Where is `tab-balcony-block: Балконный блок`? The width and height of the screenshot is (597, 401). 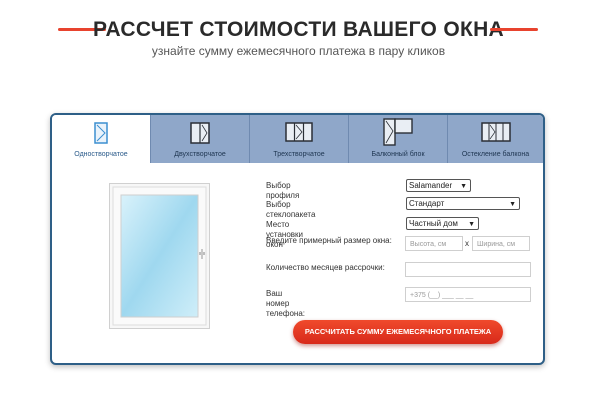 tab-balcony-block: Балконный блок is located at coordinates (398, 139).